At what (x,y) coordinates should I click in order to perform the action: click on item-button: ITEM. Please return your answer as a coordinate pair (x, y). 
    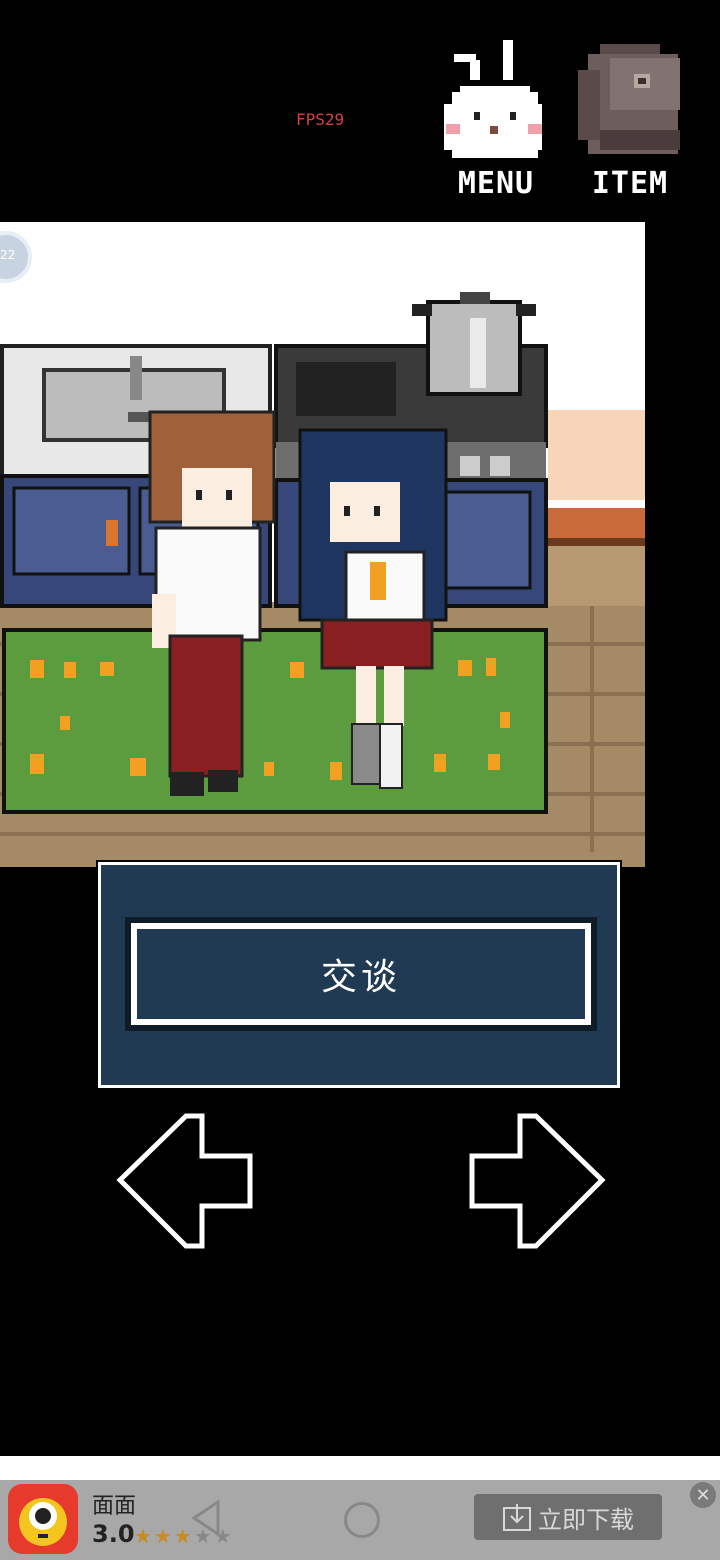
    Looking at the image, I should click on (630, 122).